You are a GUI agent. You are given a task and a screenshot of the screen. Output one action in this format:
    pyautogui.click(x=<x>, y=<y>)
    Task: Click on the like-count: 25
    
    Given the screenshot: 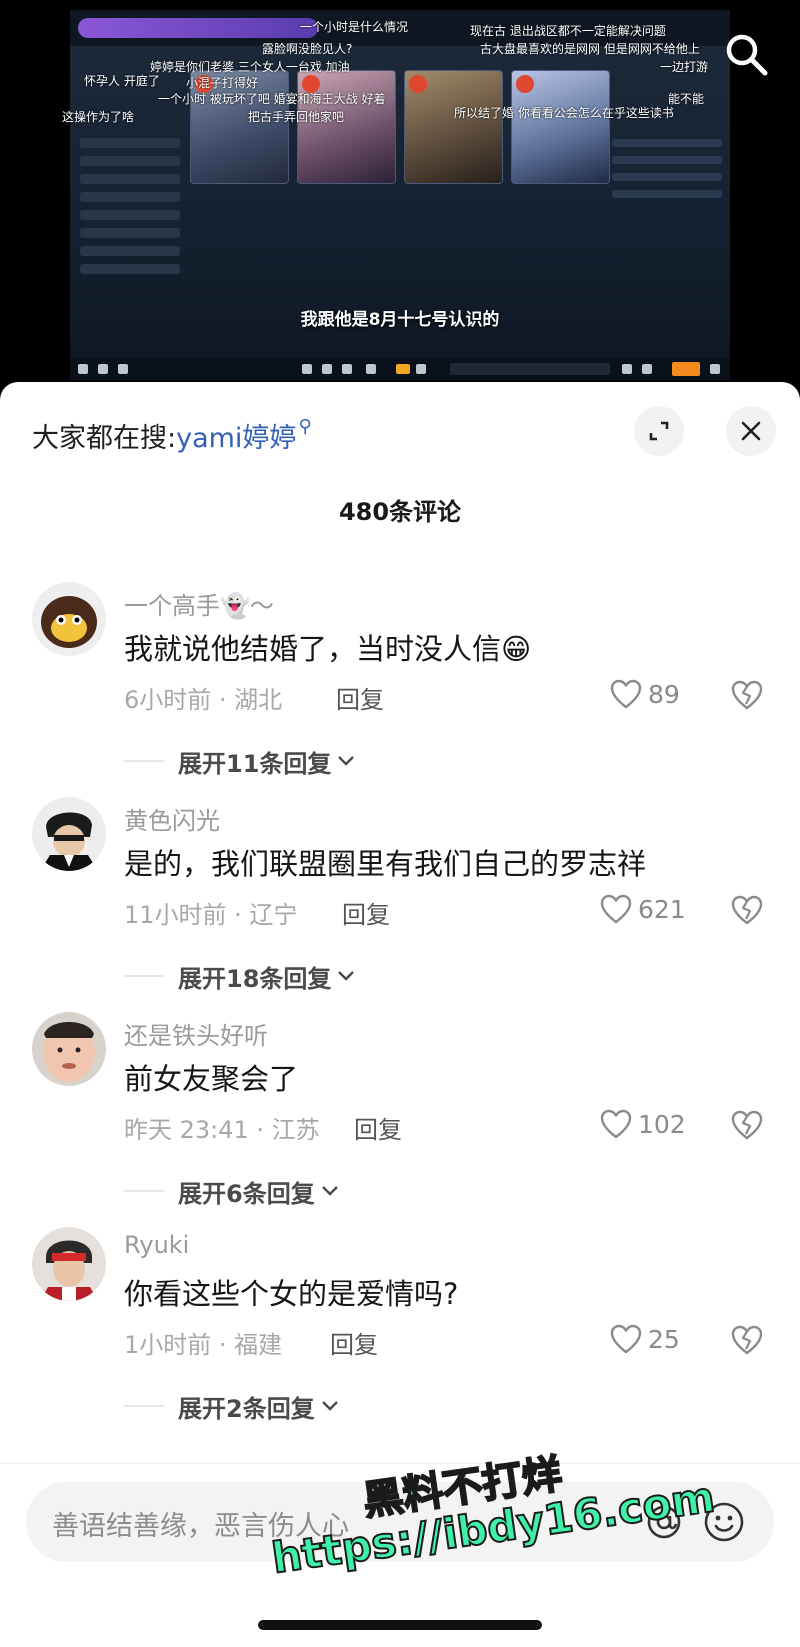 What is the action you would take?
    pyautogui.click(x=664, y=1339)
    